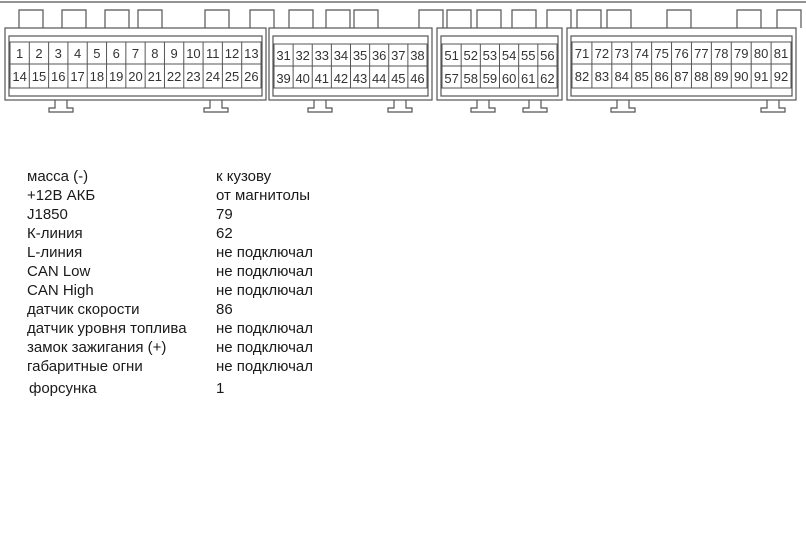 The width and height of the screenshot is (806, 558). Describe the element at coordinates (602, 53) in the screenshot. I see `pin-label: 72` at that location.